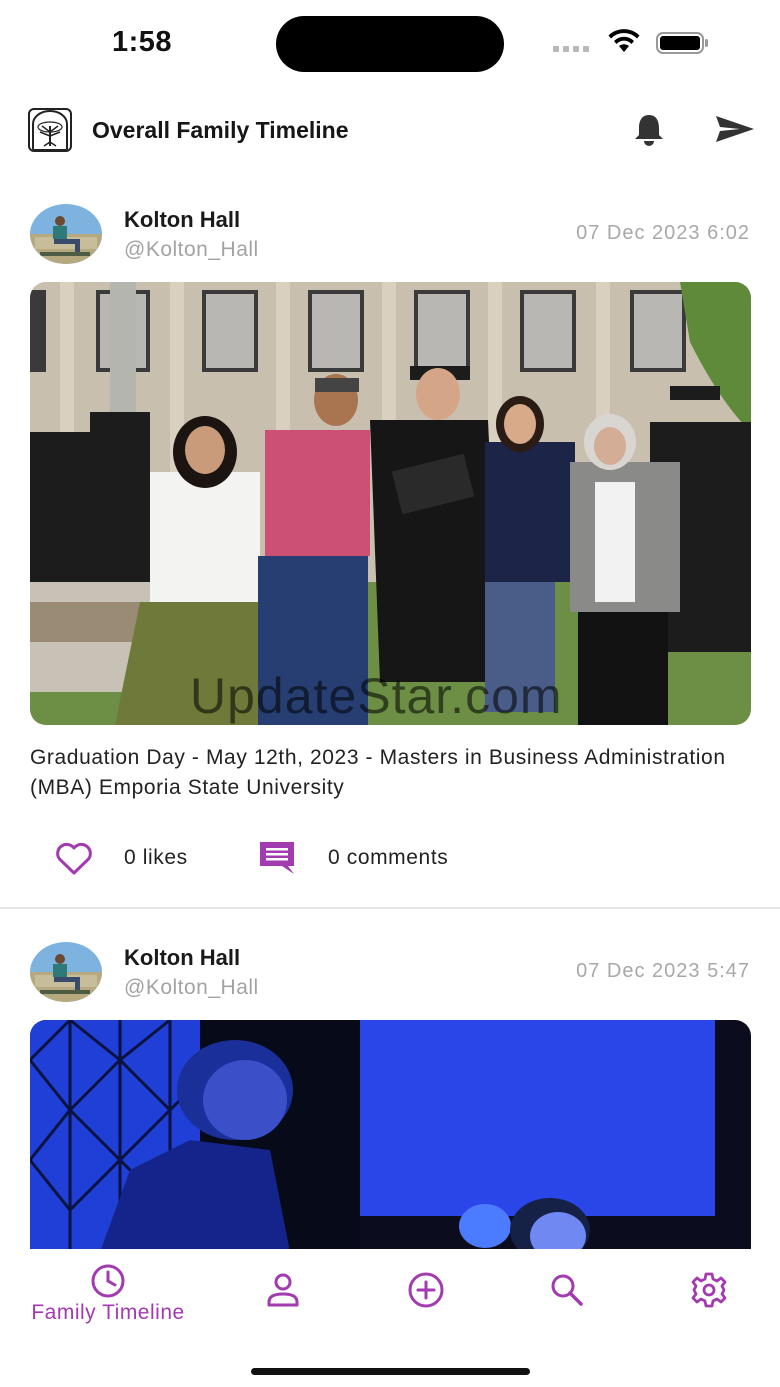  I want to click on add-circle-icon, so click(426, 1290).